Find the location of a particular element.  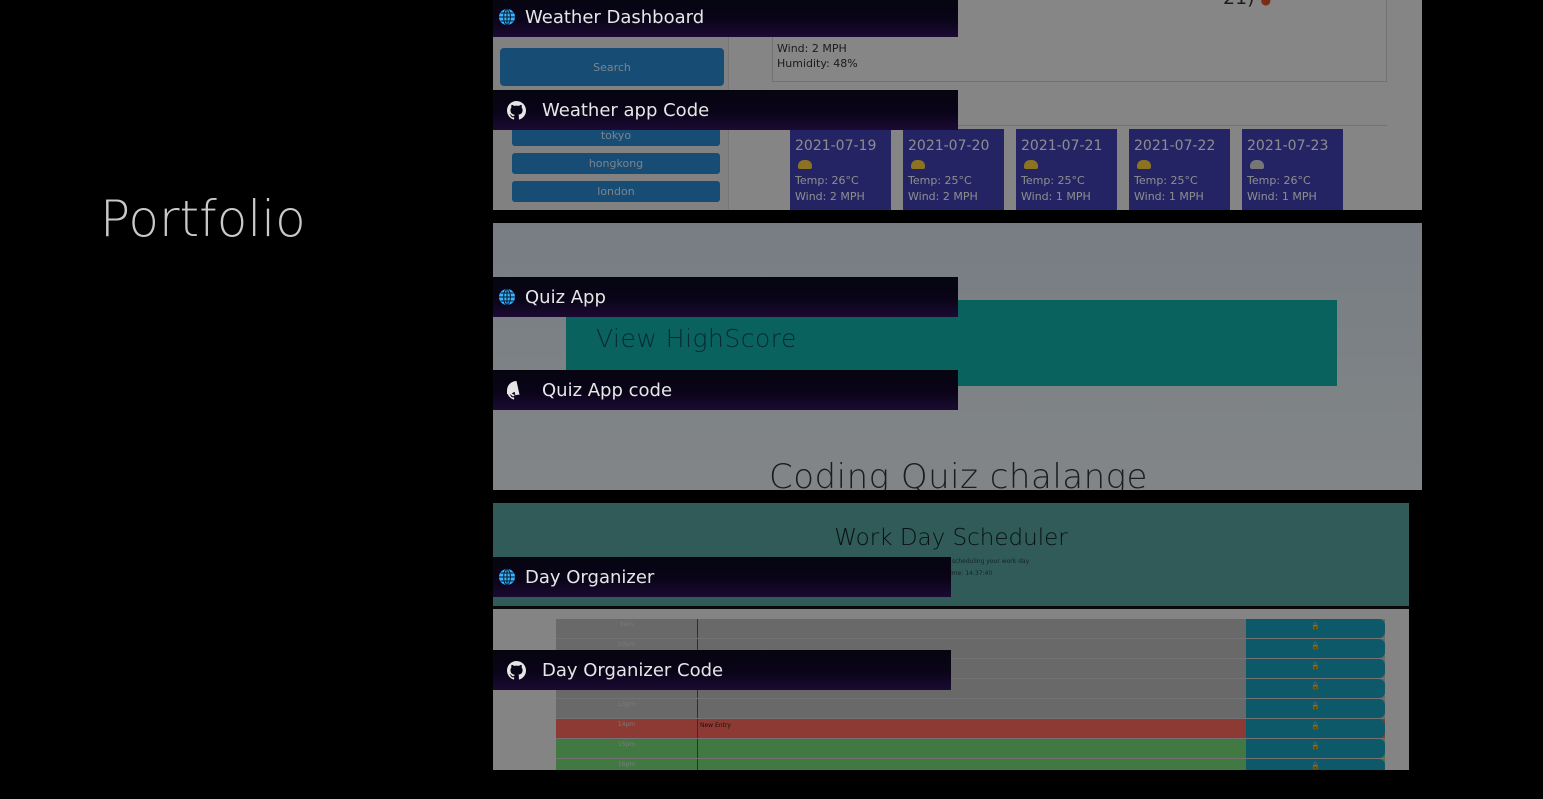

forecast-card: 2021-07-22 Temp: 25°C Wind: 1 MPH is located at coordinates (1179, 169).